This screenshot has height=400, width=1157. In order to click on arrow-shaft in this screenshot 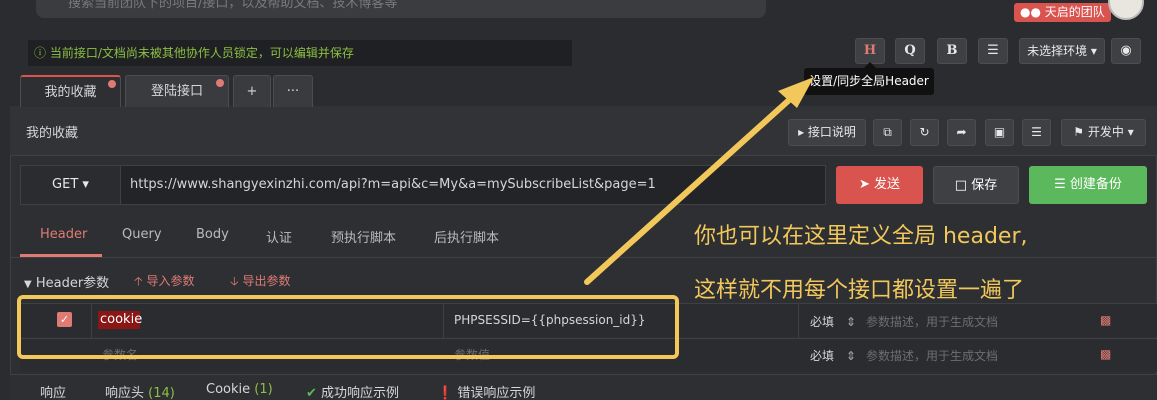, I will do `click(692, 187)`.